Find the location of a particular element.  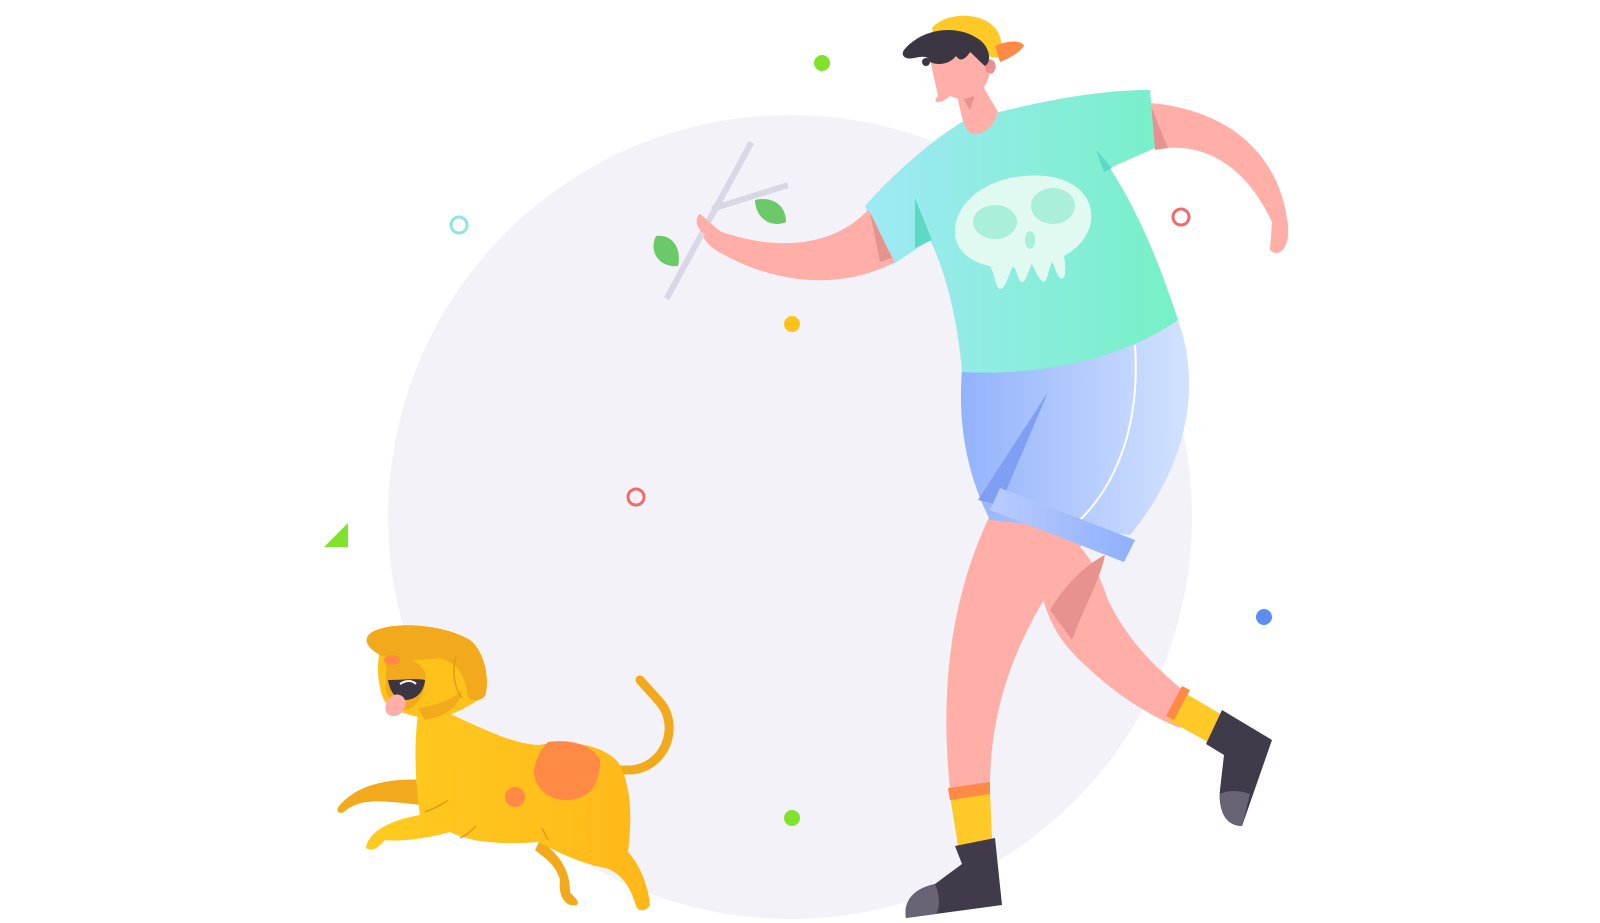

skull-nose is located at coordinates (1030, 240).